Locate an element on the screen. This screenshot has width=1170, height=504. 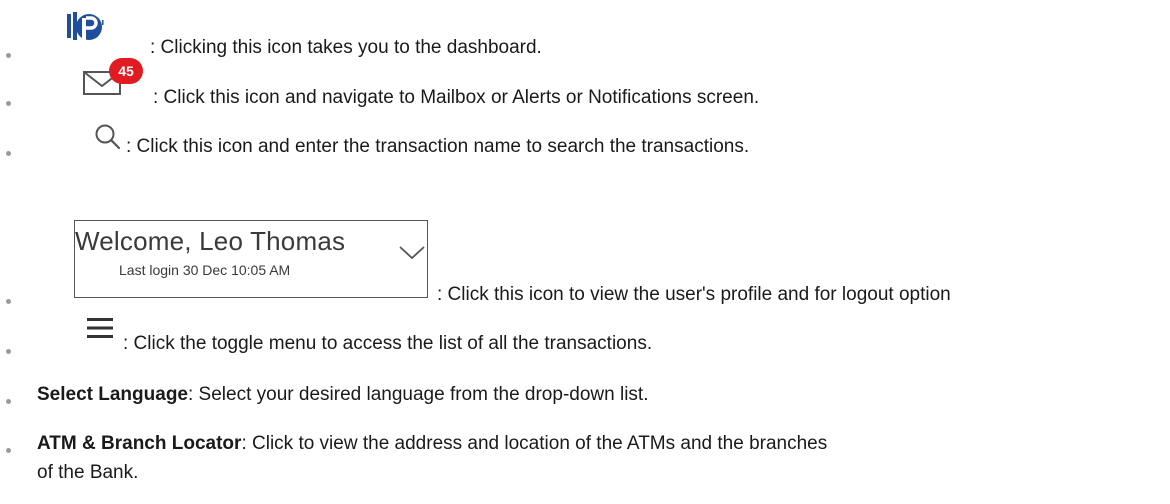
search-icon is located at coordinates (108, 137).